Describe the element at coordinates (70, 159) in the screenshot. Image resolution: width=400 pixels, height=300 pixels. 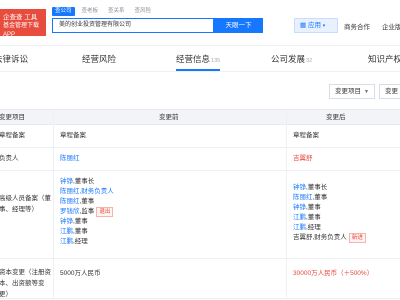
I see `before-value-person-link: 陈丽红` at that location.